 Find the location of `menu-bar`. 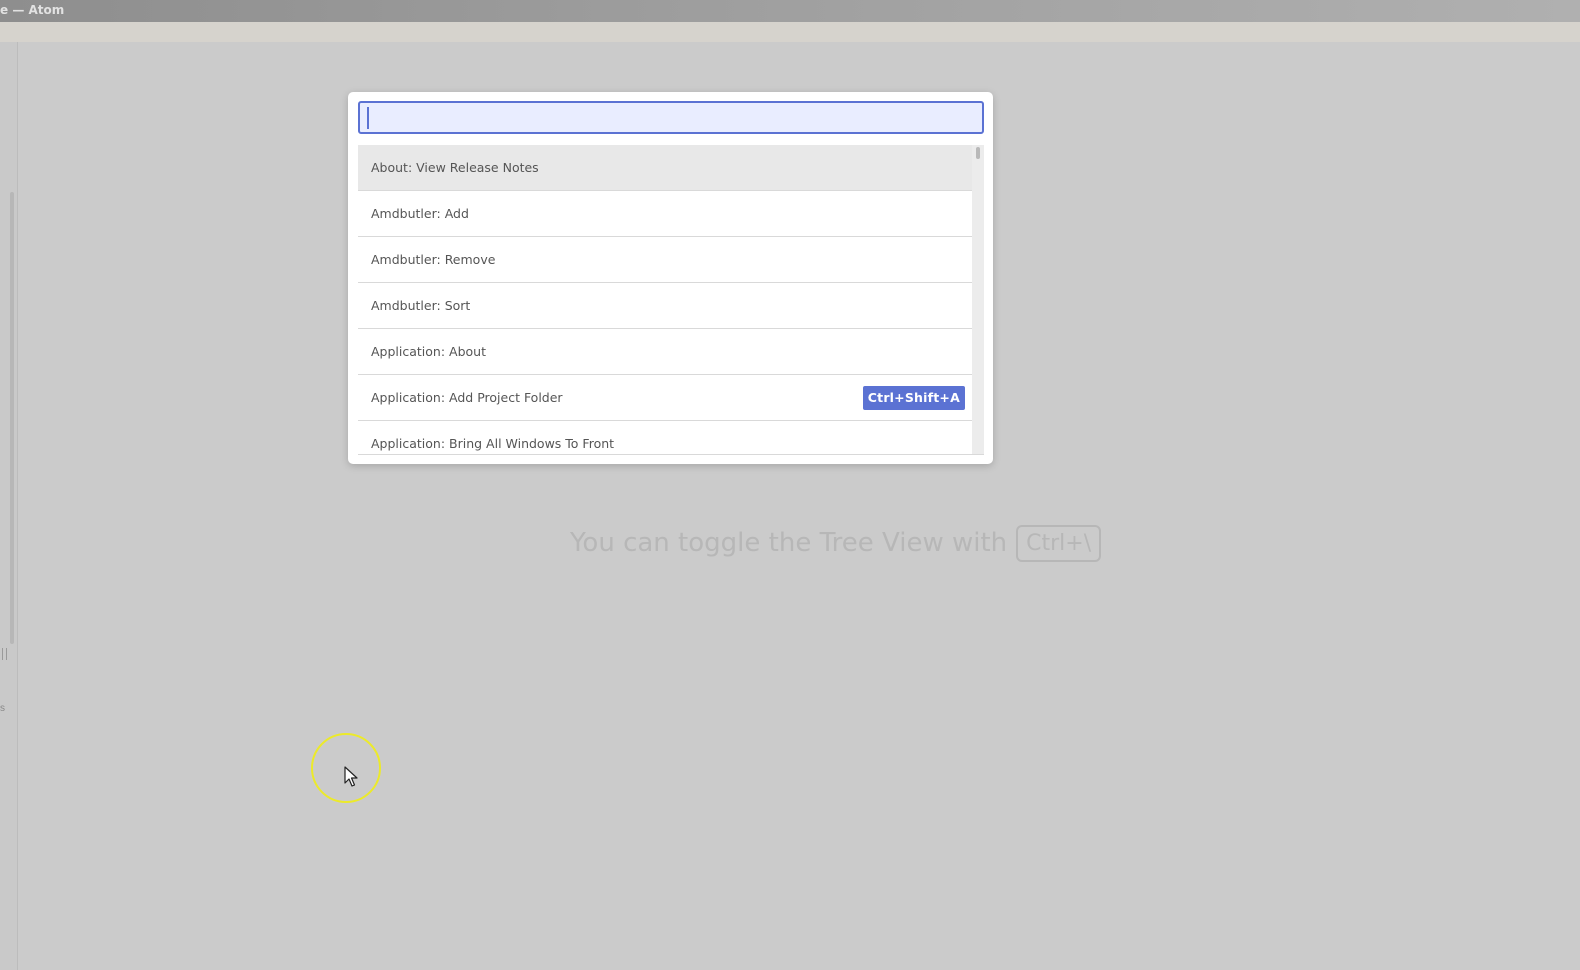

menu-bar is located at coordinates (790, 32).